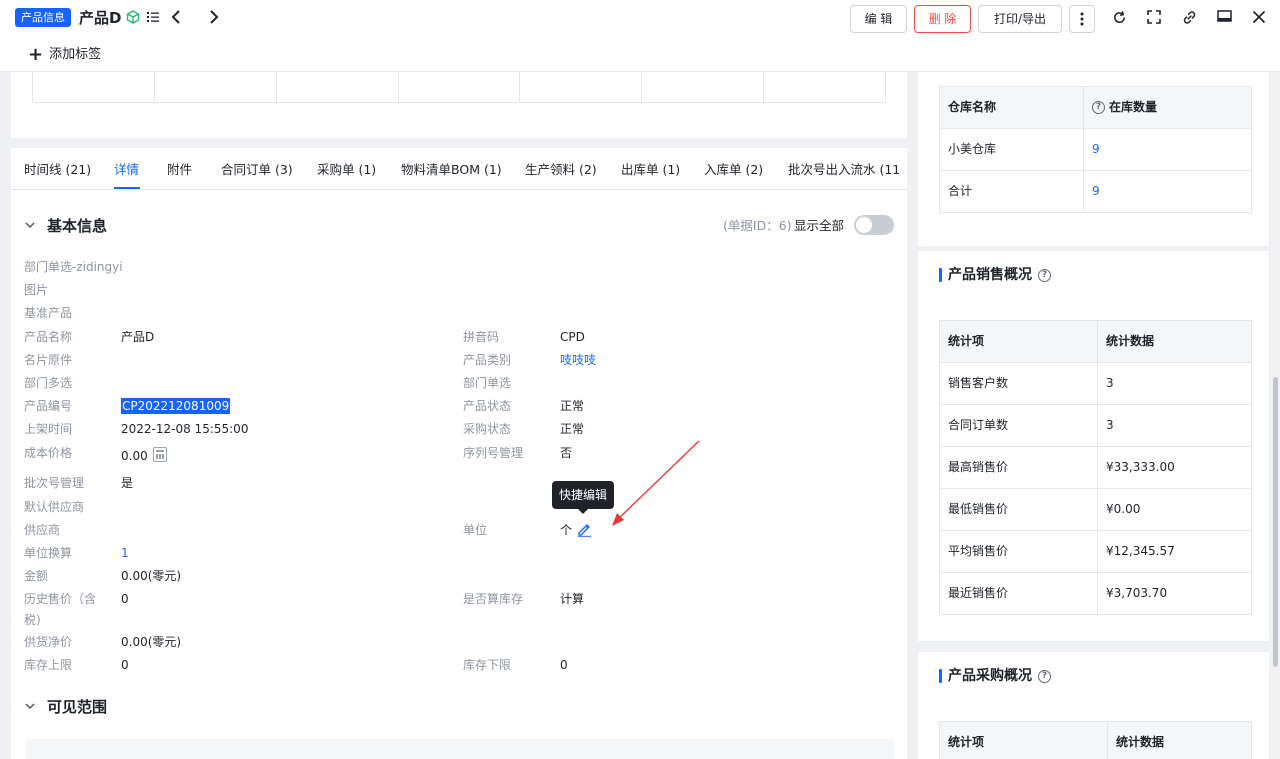 This screenshot has width=1280, height=759. What do you see at coordinates (572, 337) in the screenshot?
I see `pinyin-value: CPD` at bounding box center [572, 337].